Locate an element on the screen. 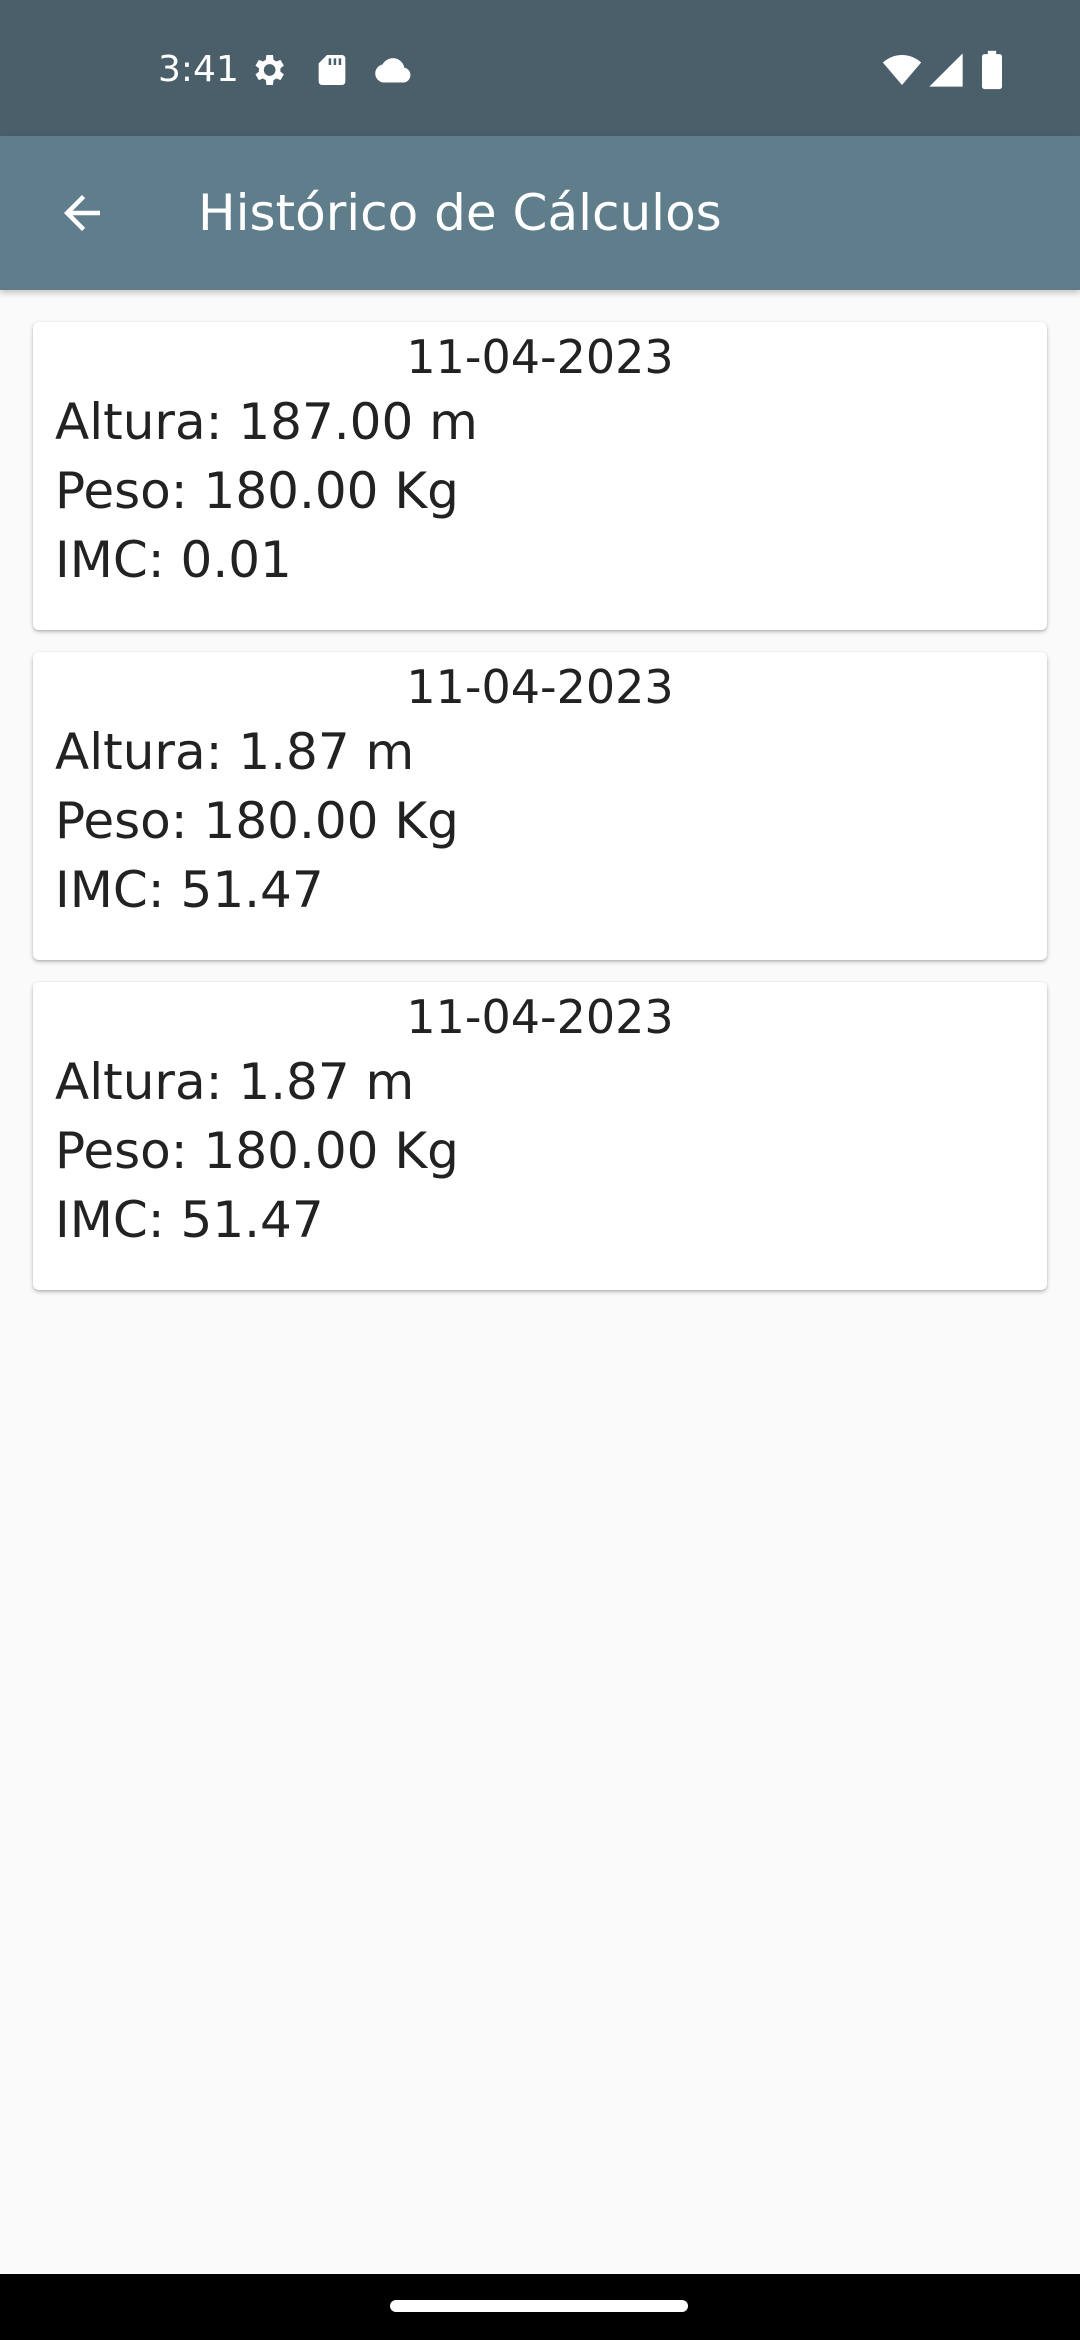  status-bar: 3:41 is located at coordinates (540, 68).